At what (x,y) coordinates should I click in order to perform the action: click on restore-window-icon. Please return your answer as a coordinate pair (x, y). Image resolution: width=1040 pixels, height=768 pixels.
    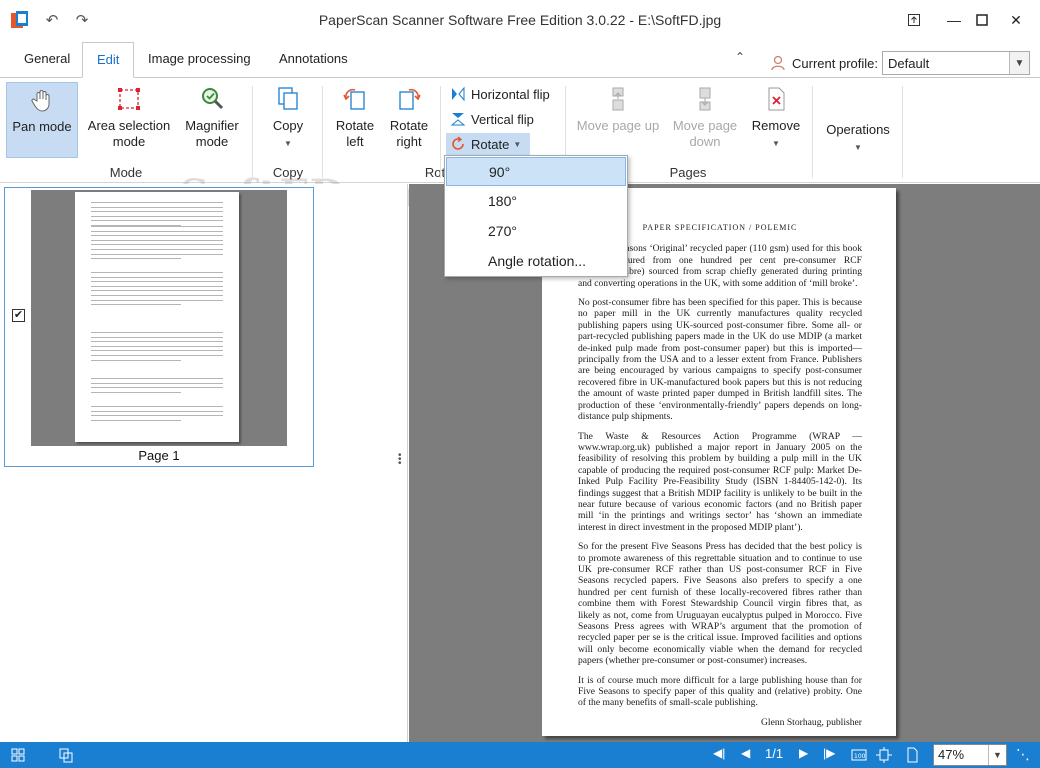
    Looking at the image, I should click on (914, 20).